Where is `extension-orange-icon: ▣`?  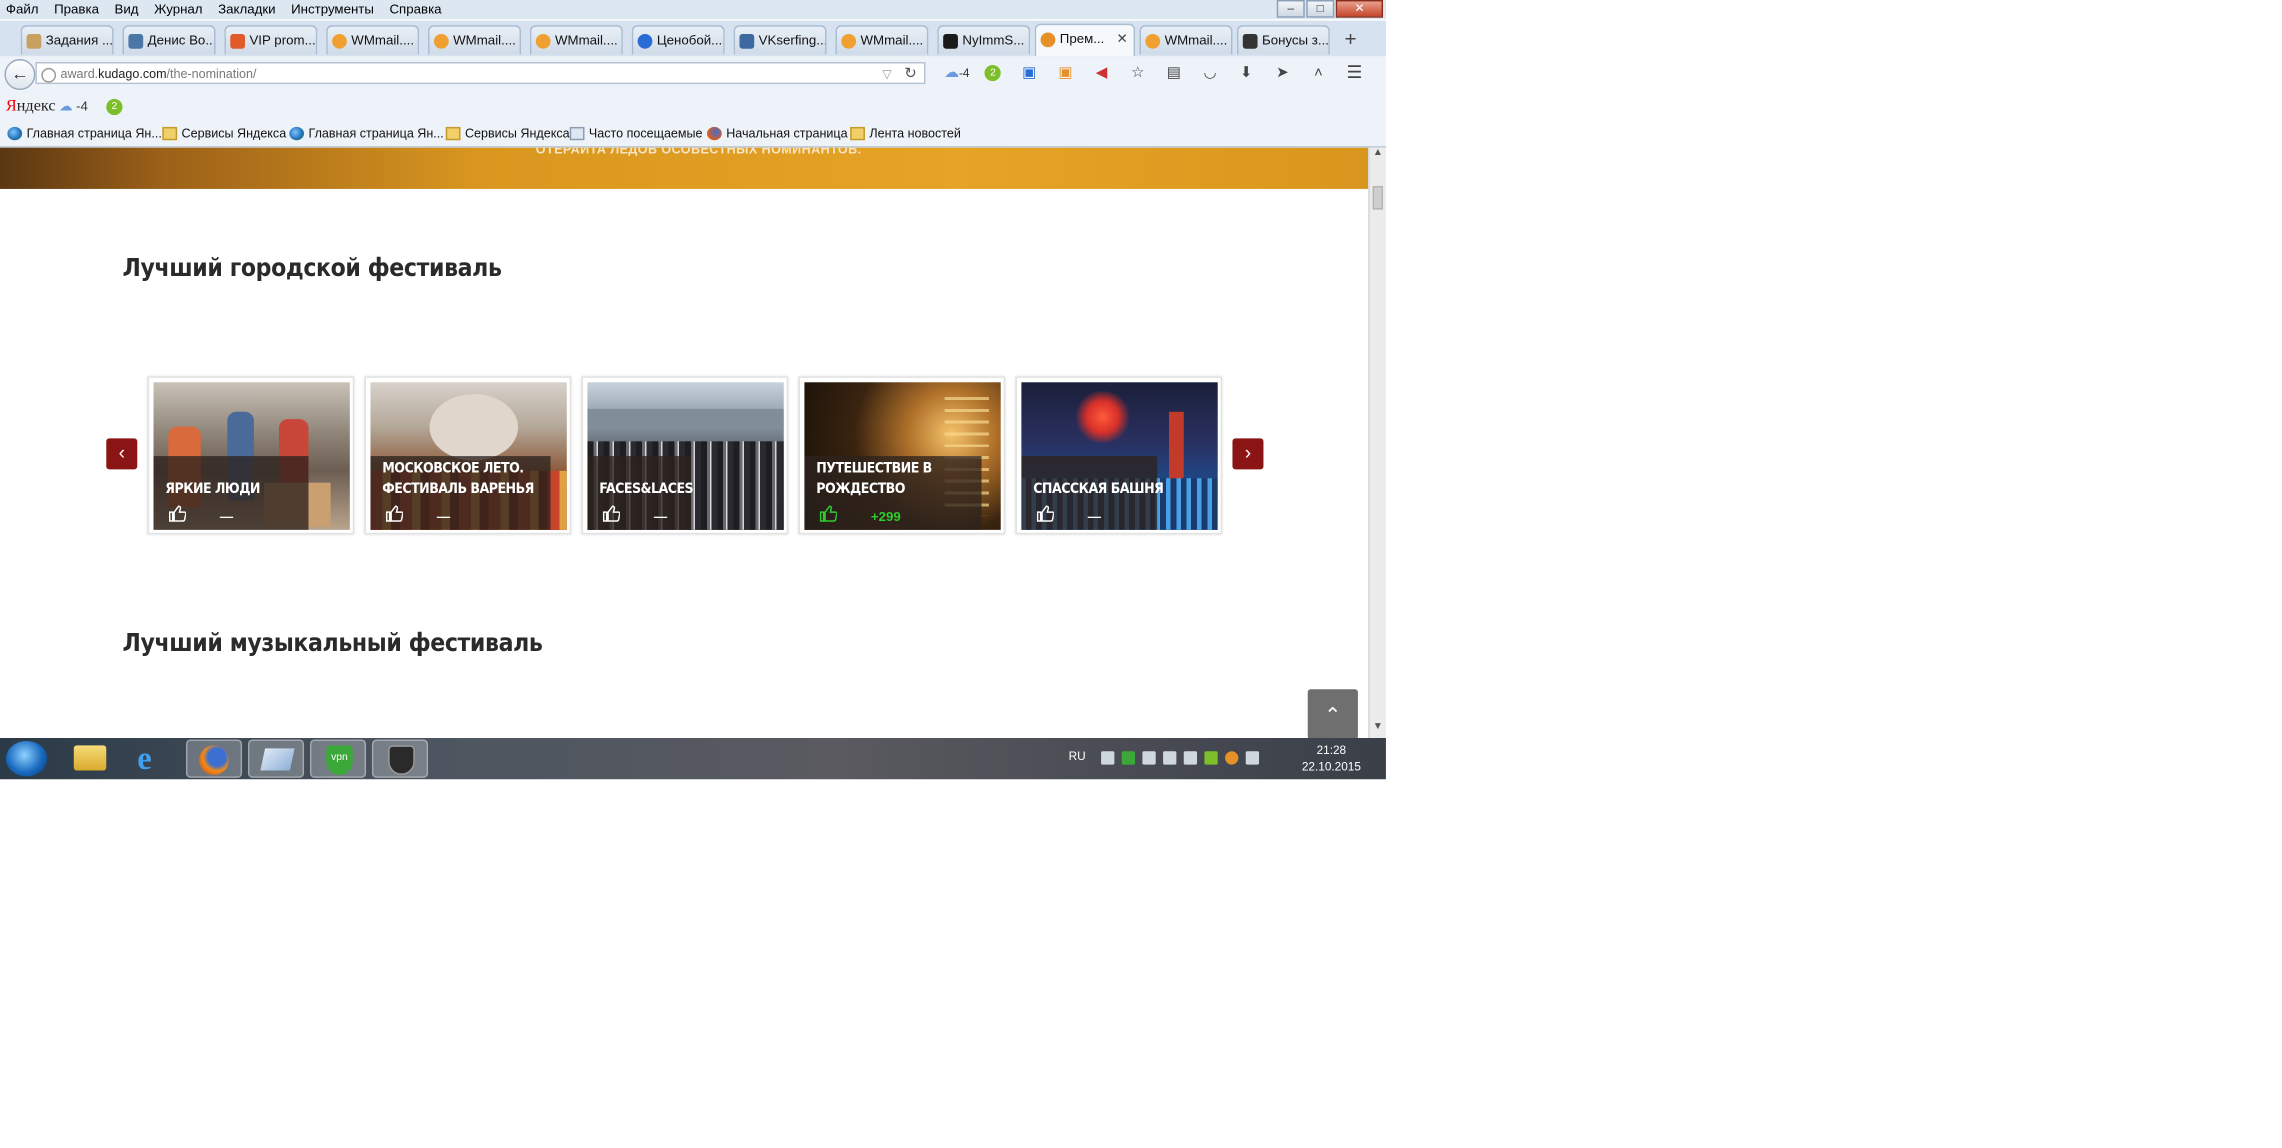 extension-orange-icon: ▣ is located at coordinates (1065, 72).